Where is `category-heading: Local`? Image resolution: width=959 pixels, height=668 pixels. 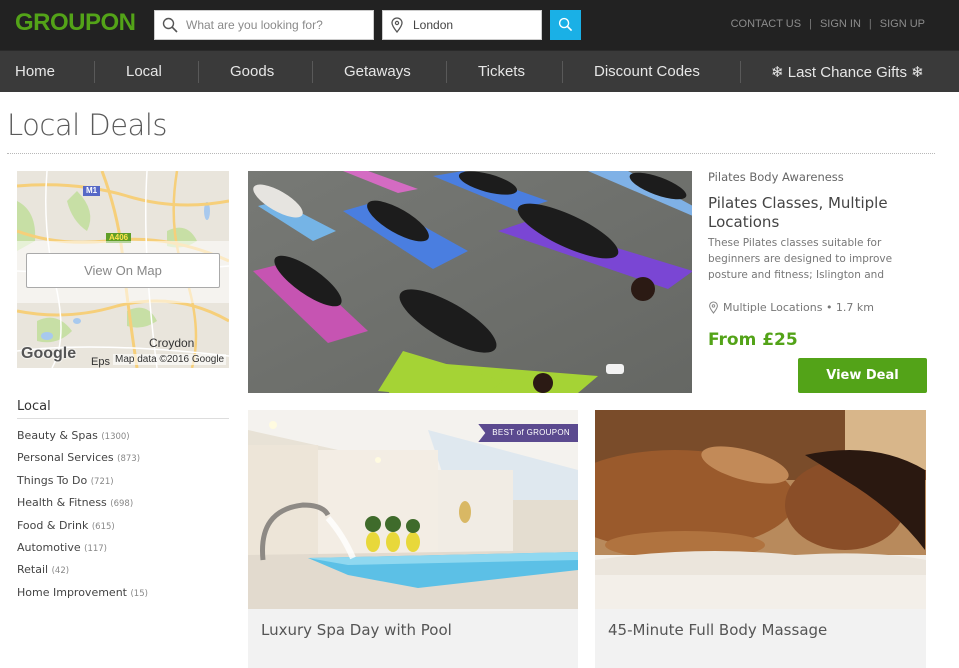
category-heading: Local is located at coordinates (34, 406).